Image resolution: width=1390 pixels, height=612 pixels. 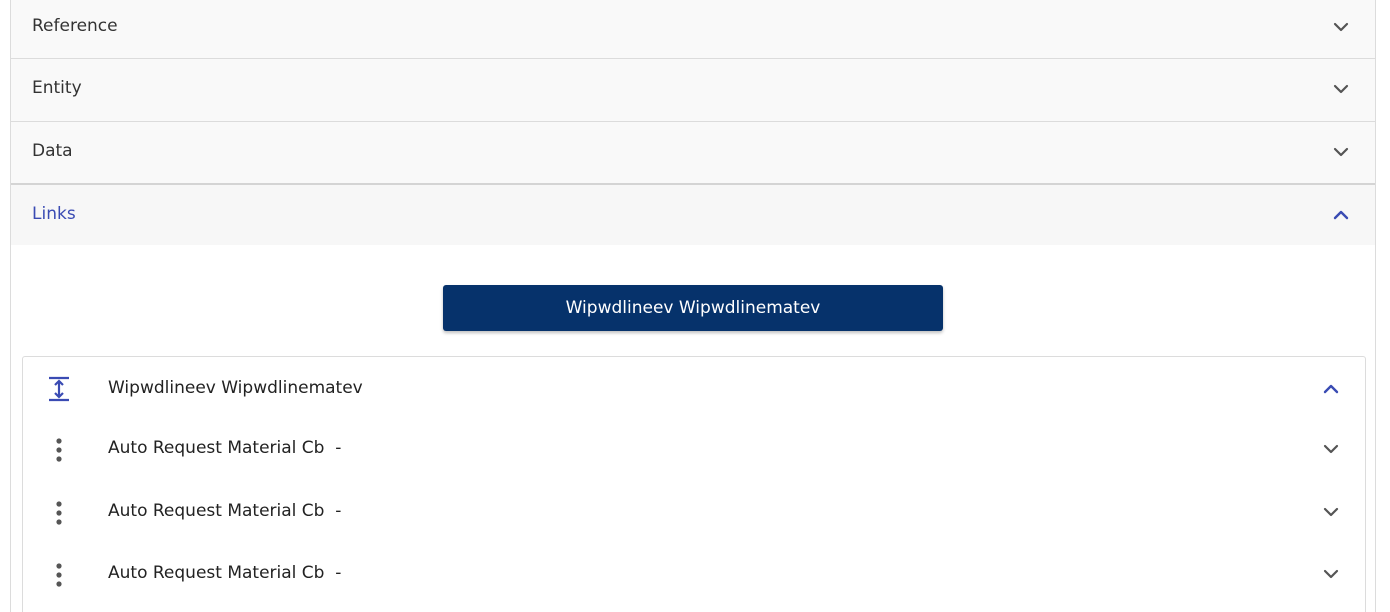 I want to click on accordion-entity-header: Entity, so click(x=693, y=90).